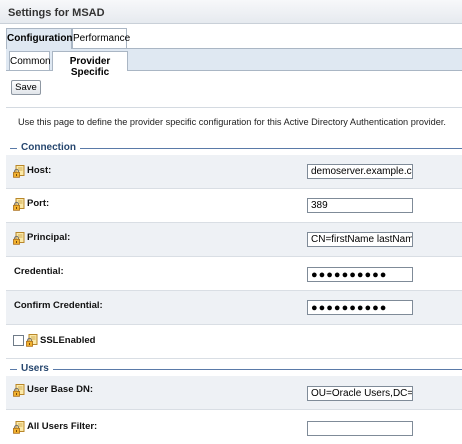  I want to click on section-title-users: Users, so click(35, 368).